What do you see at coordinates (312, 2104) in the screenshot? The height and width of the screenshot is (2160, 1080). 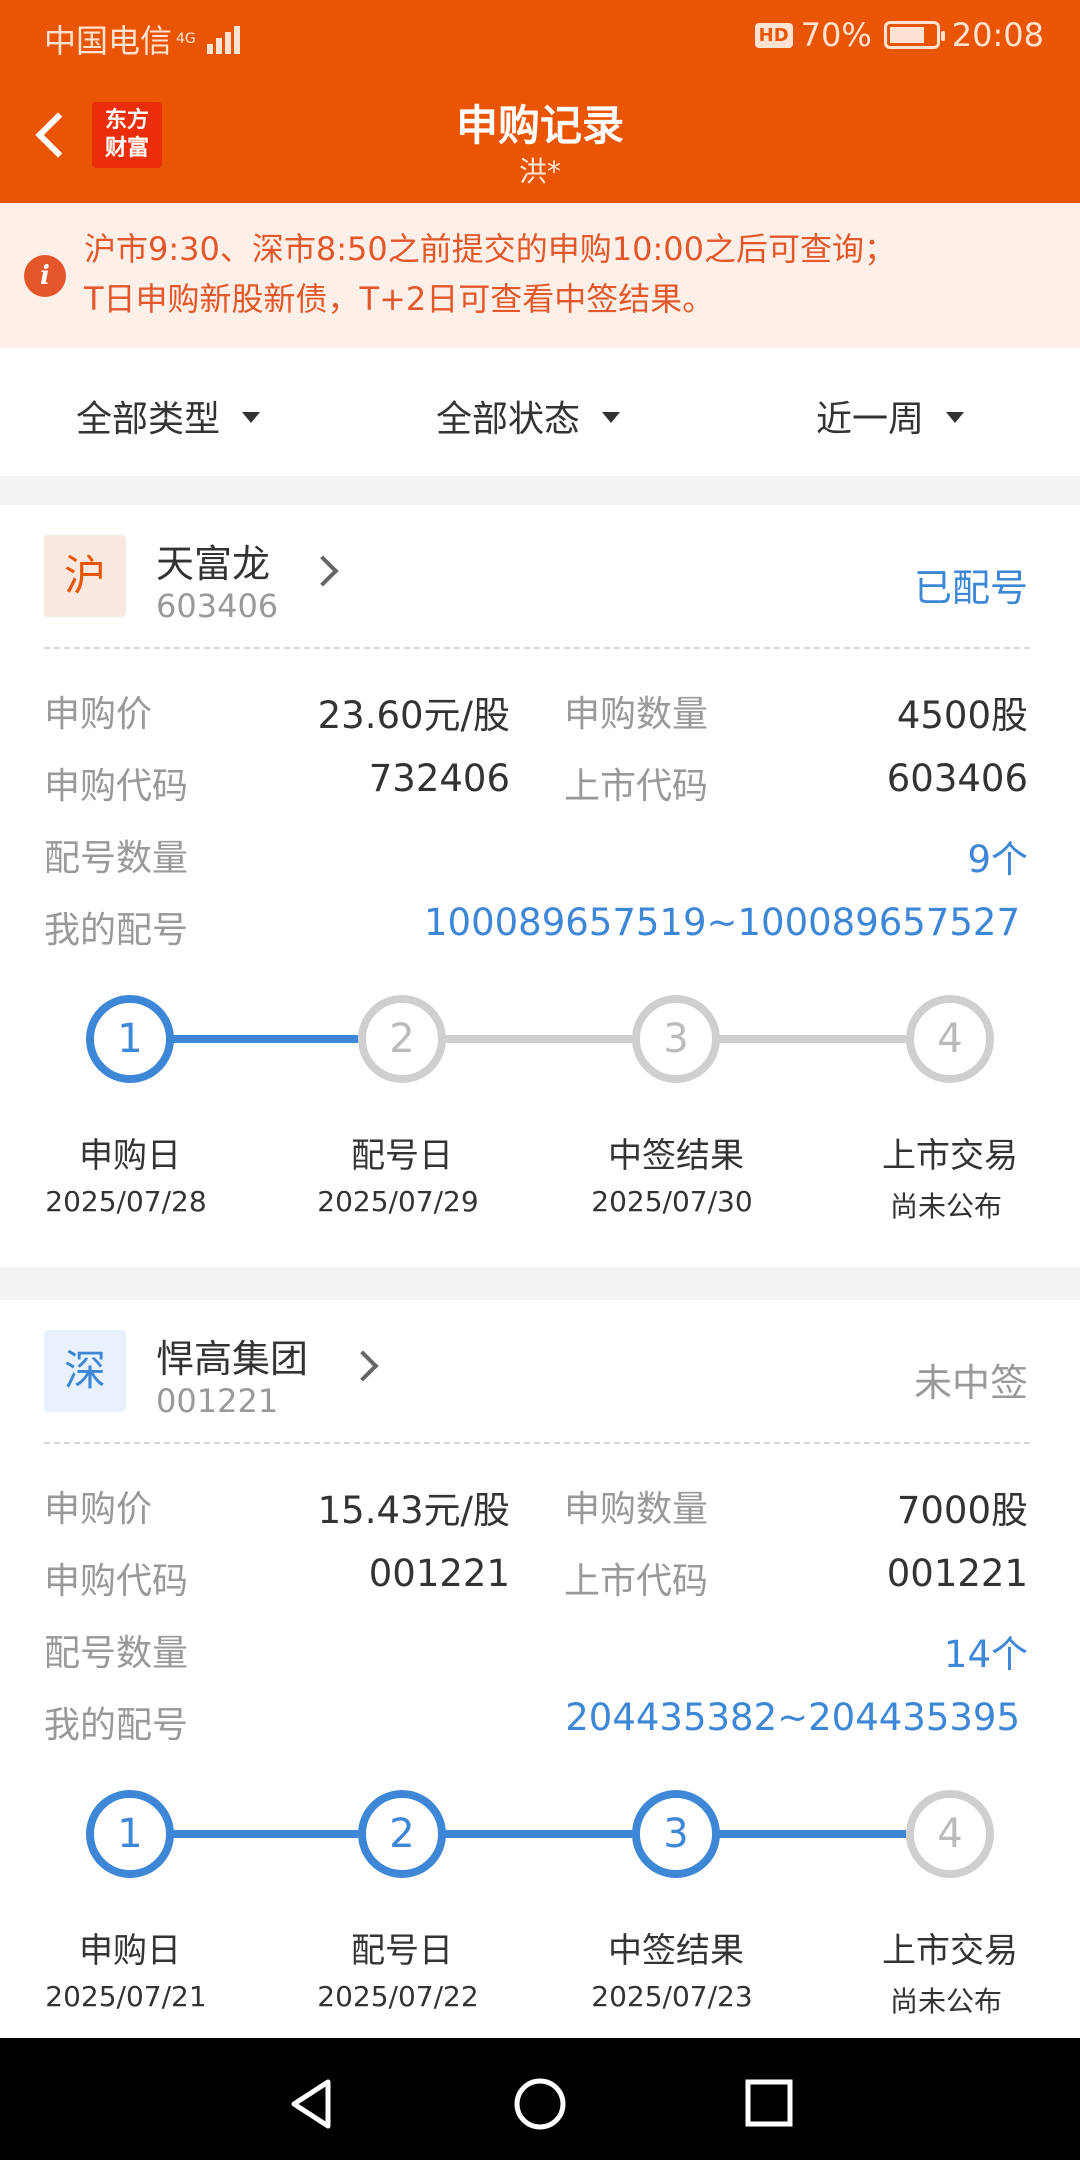 I see `nav-back-icon` at bounding box center [312, 2104].